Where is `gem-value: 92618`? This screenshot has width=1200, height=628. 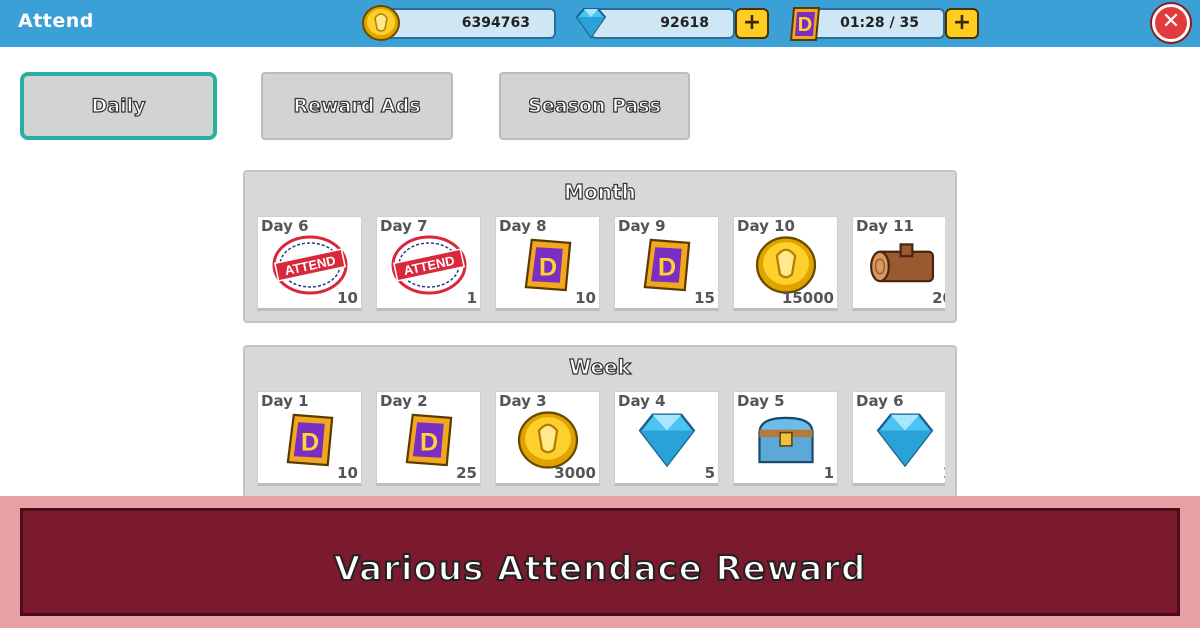 gem-value: 92618 is located at coordinates (684, 23).